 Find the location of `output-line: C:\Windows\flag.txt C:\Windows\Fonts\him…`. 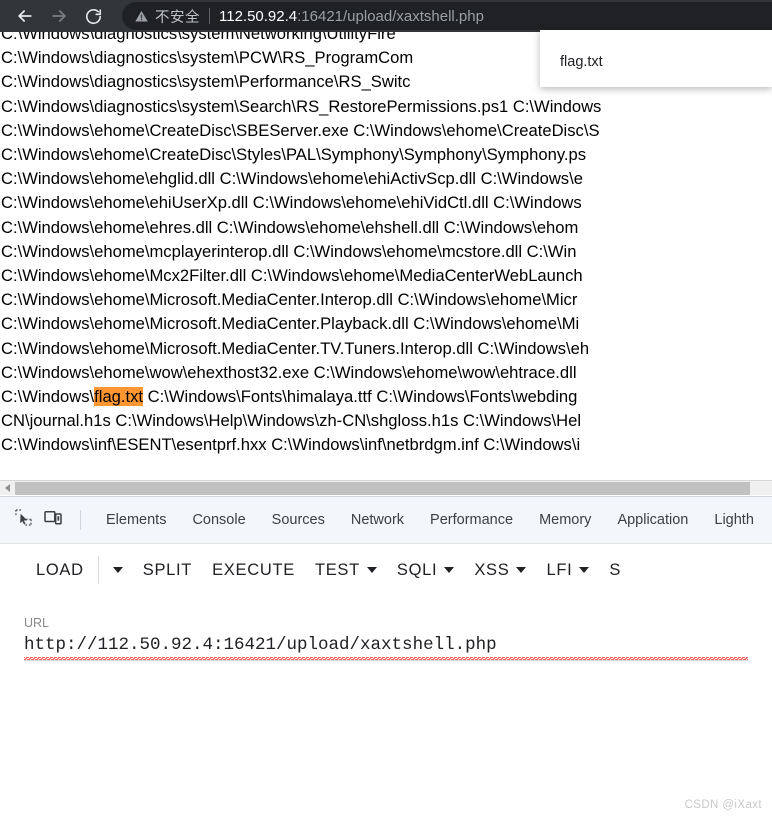

output-line: C:\Windows\flag.txt C:\Windows\Fonts\him… is located at coordinates (386, 397).